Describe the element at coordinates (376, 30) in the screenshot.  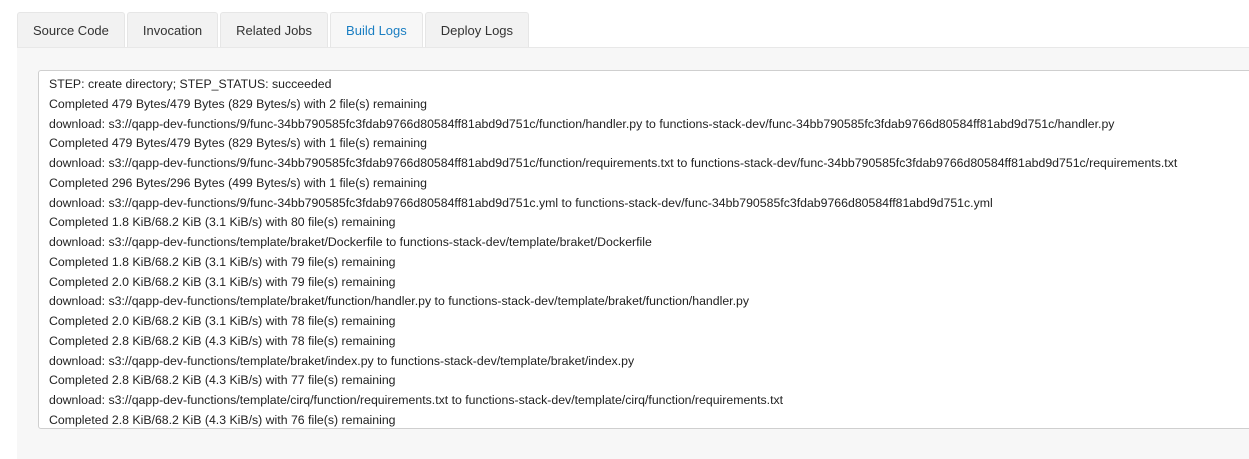
I see `tab-build-logs: Build Logs` at that location.